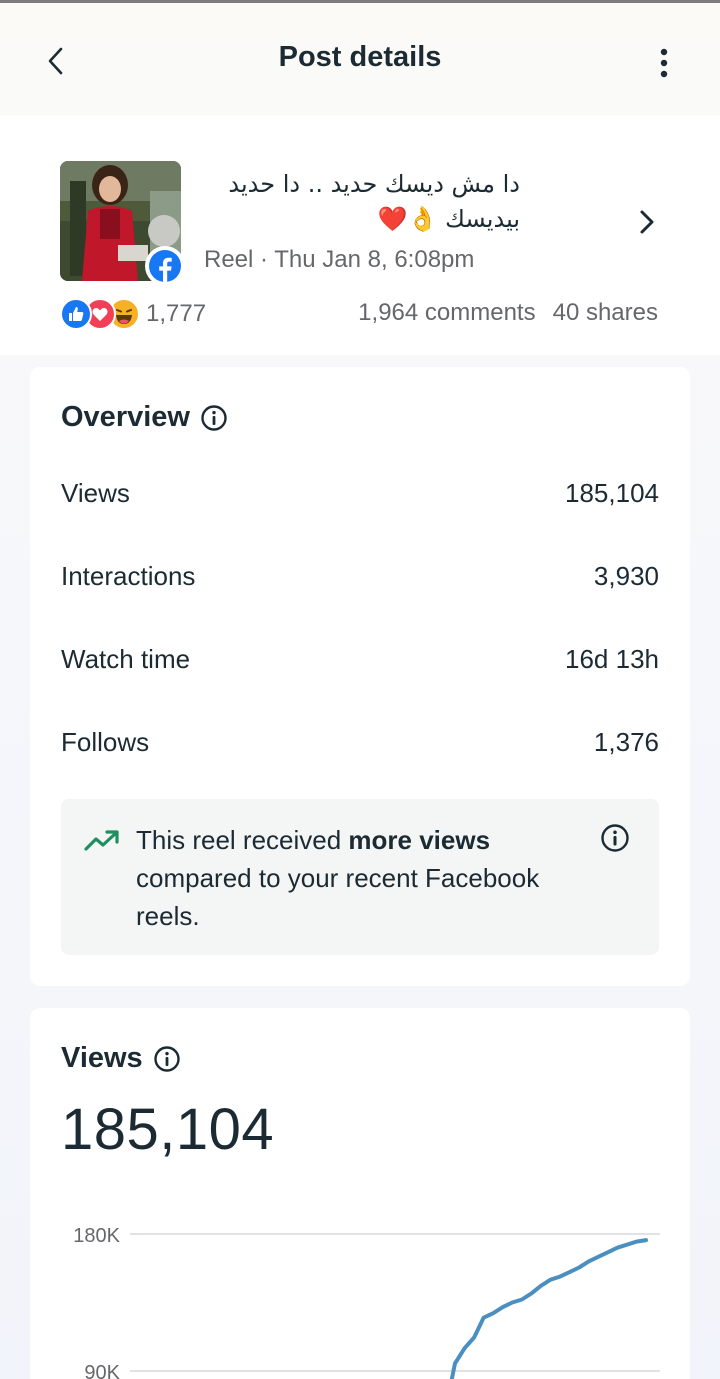 The image size is (720, 1379). What do you see at coordinates (339, 259) in the screenshot?
I see `post-meta: Reel · Thu Jan 8, 6:08pm` at bounding box center [339, 259].